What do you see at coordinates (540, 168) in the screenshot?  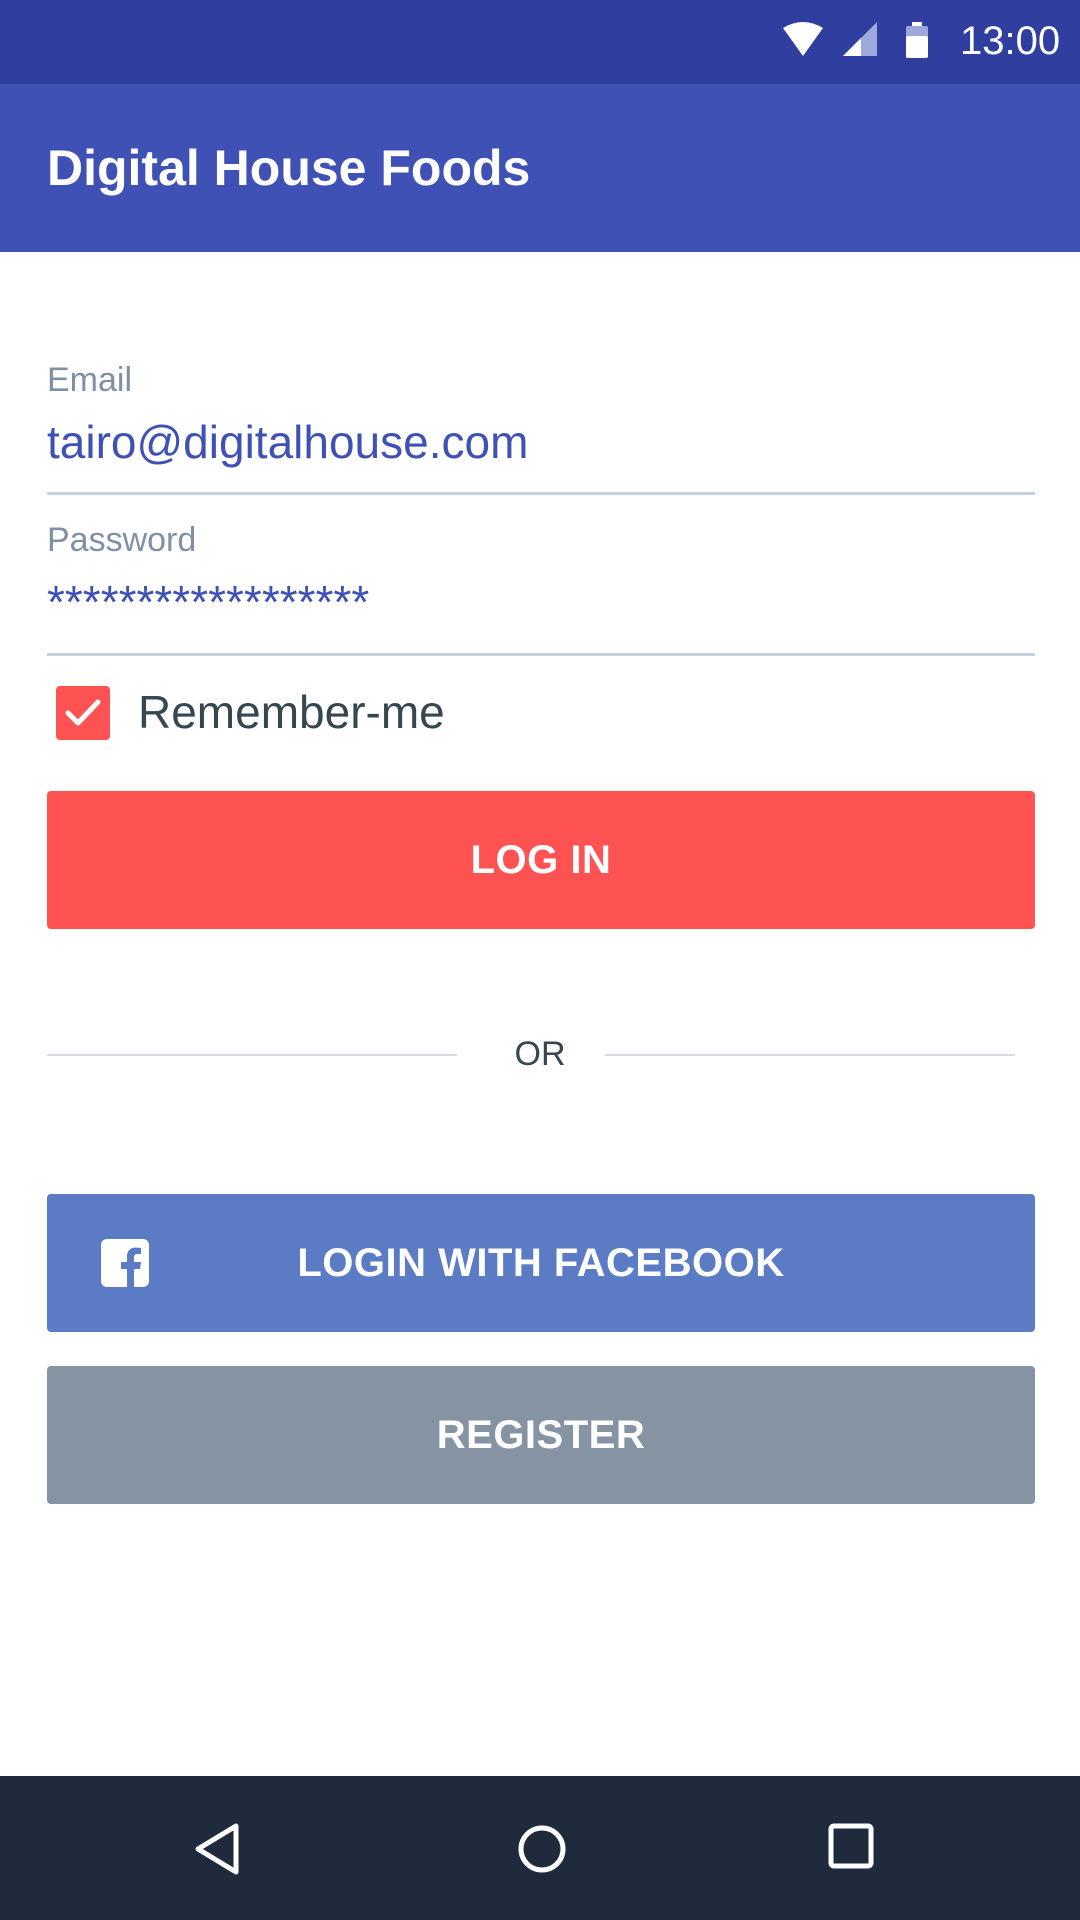 I see `app-bar: Digital House Foods` at bounding box center [540, 168].